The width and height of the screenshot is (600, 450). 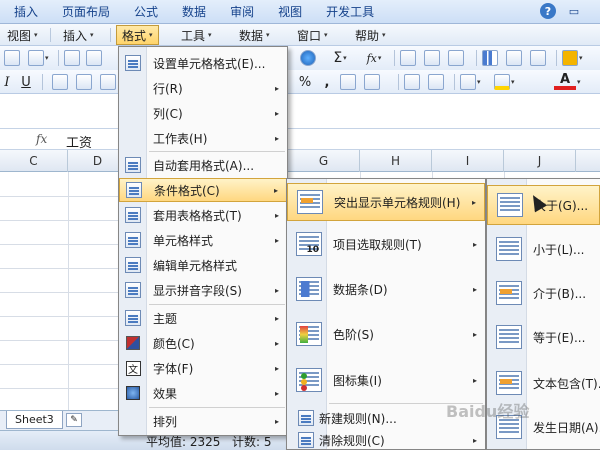 I want to click on menu-item-table-style: 套用表格格式(T) ▸, so click(x=203, y=215).